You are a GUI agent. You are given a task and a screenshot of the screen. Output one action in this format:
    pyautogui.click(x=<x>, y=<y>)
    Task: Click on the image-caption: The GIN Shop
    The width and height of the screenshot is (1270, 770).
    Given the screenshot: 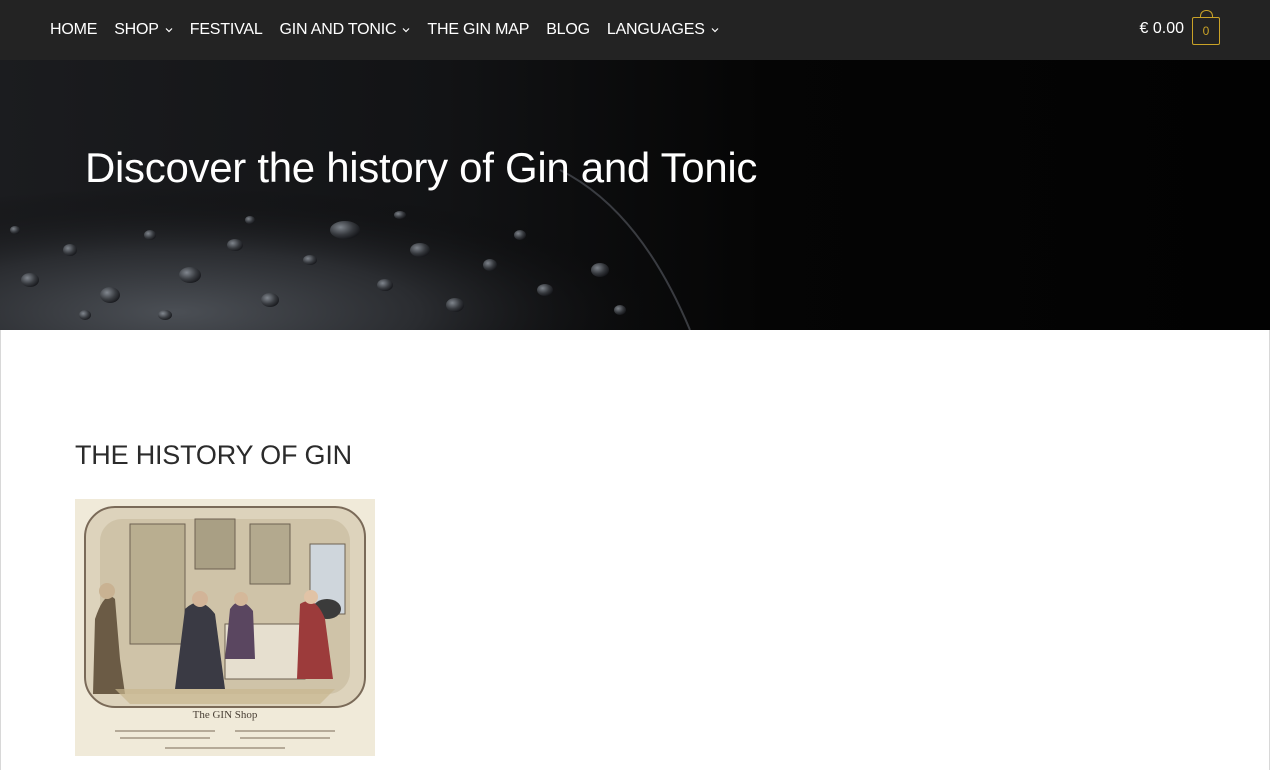 What is the action you would take?
    pyautogui.click(x=225, y=715)
    